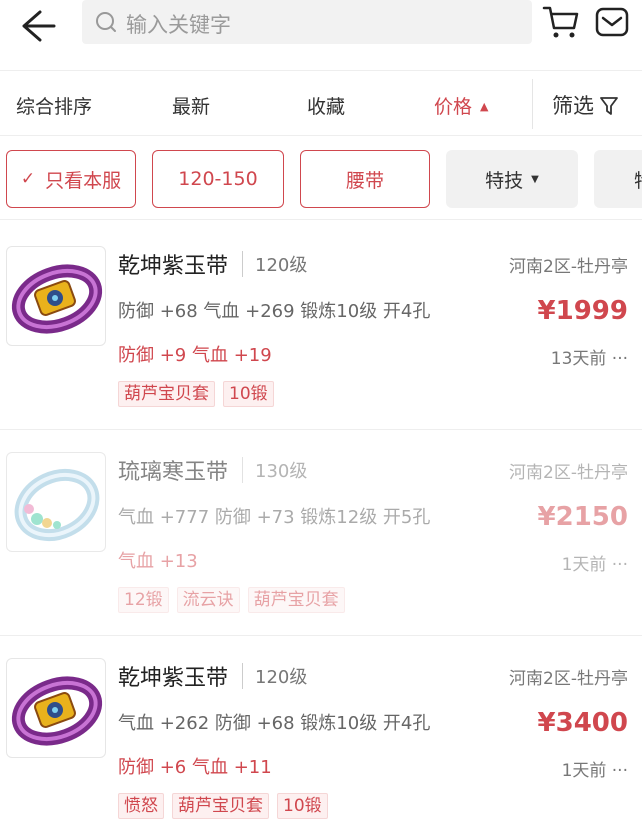 This screenshot has width=642, height=822. I want to click on item-name: 琉璃寒玉带, so click(173, 472).